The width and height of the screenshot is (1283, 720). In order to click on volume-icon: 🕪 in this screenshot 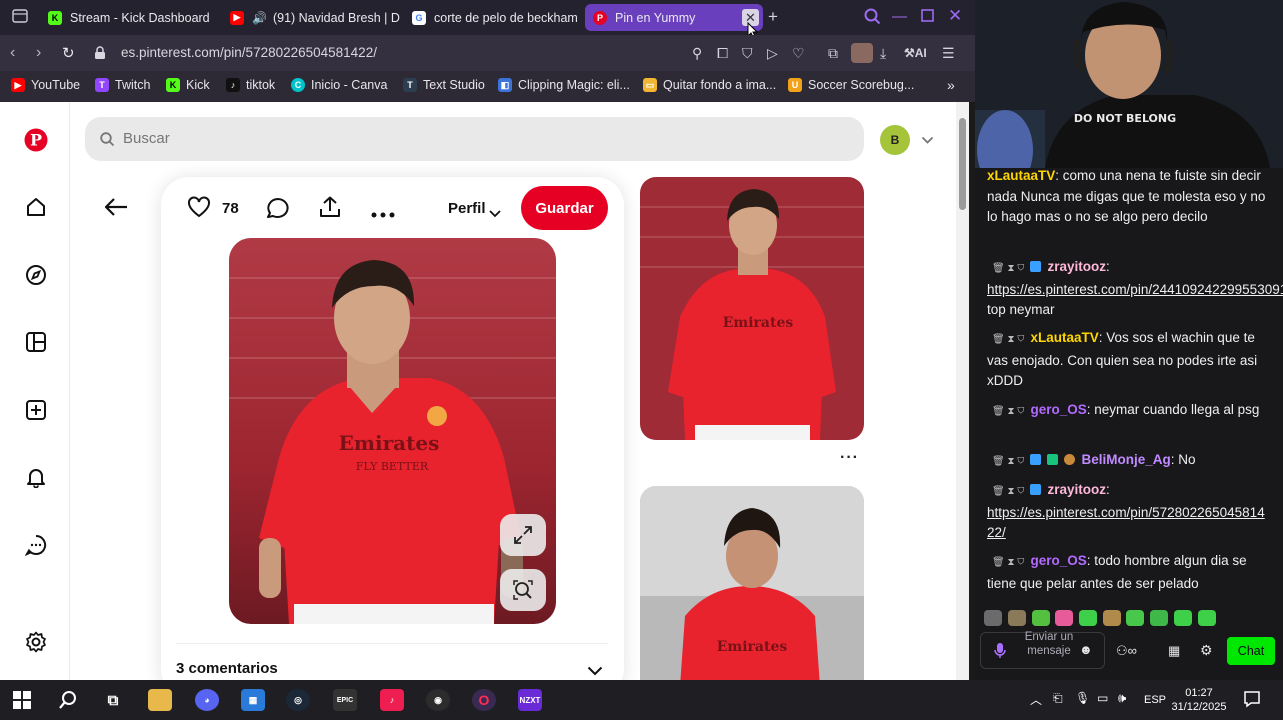, I will do `click(1122, 698)`.